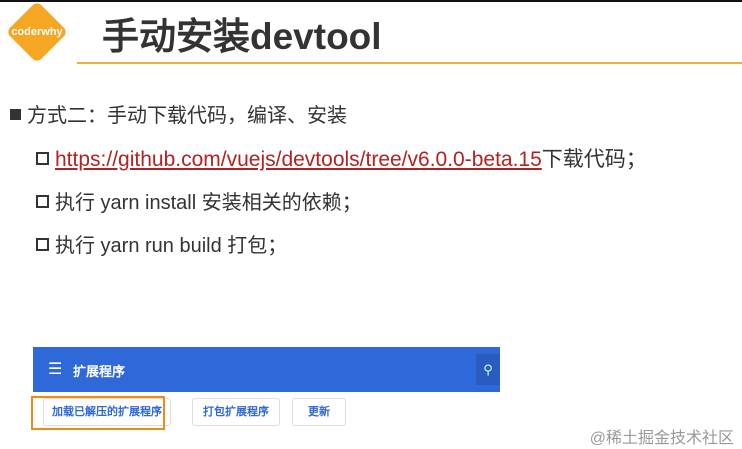 This screenshot has height=449, width=742. Describe the element at coordinates (55, 369) in the screenshot. I see `menu-icon: ☰` at that location.